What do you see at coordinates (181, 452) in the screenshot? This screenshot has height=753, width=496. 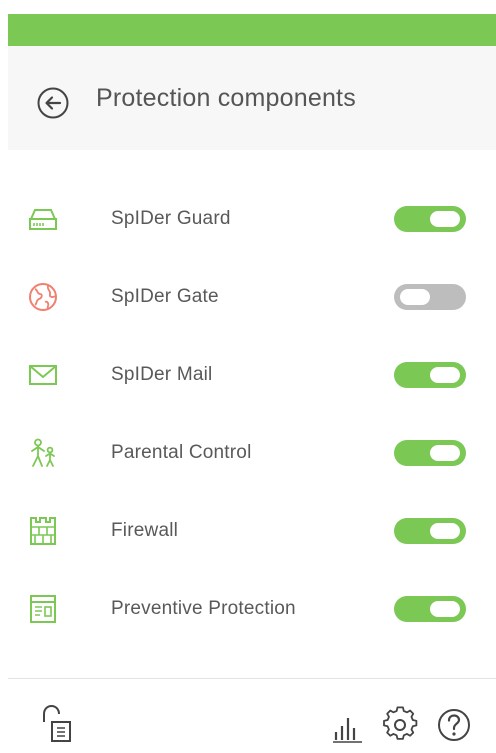 I see `component-label: Parental Control` at bounding box center [181, 452].